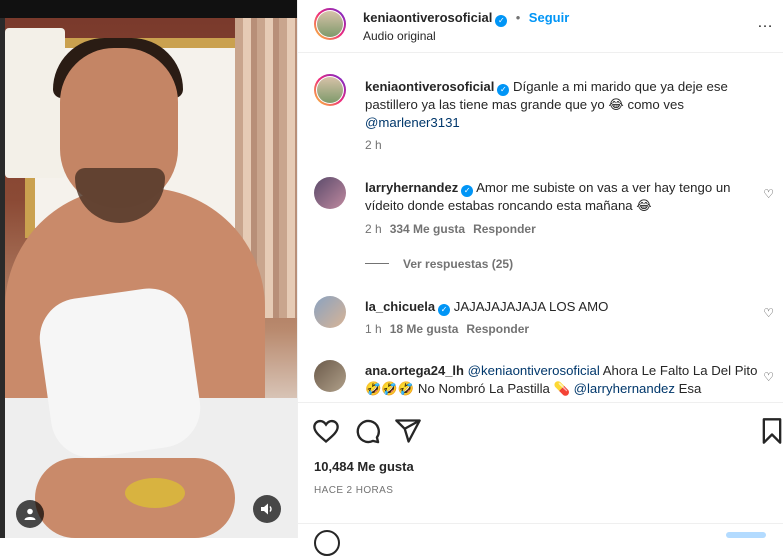 The width and height of the screenshot is (783, 556). I want to click on caption-emoji: 😂, so click(616, 104).